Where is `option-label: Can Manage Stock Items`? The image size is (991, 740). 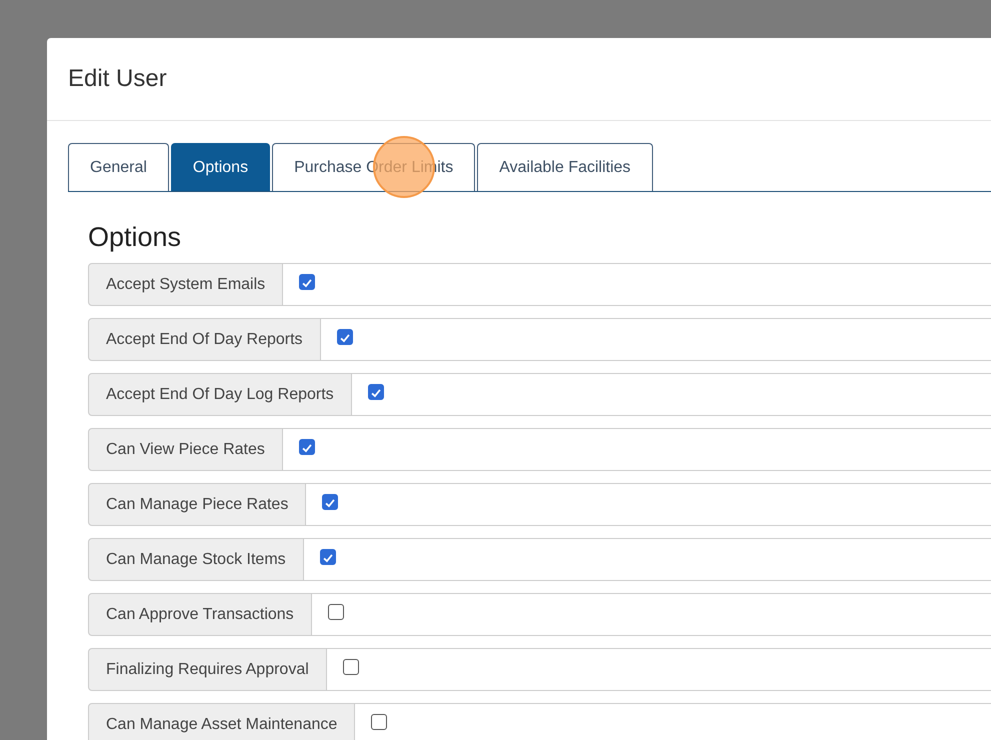
option-label: Can Manage Stock Items is located at coordinates (196, 559).